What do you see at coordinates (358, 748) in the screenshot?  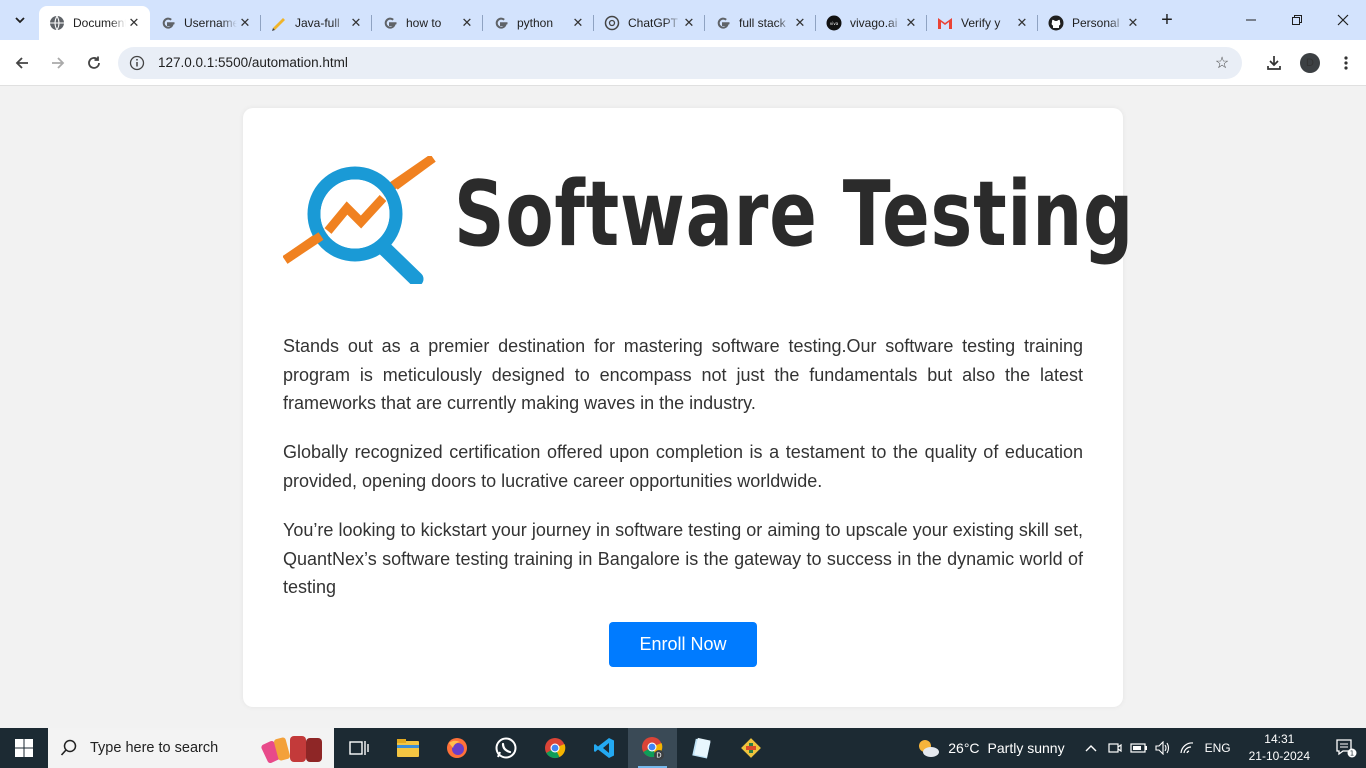 I see `task-view-icon` at bounding box center [358, 748].